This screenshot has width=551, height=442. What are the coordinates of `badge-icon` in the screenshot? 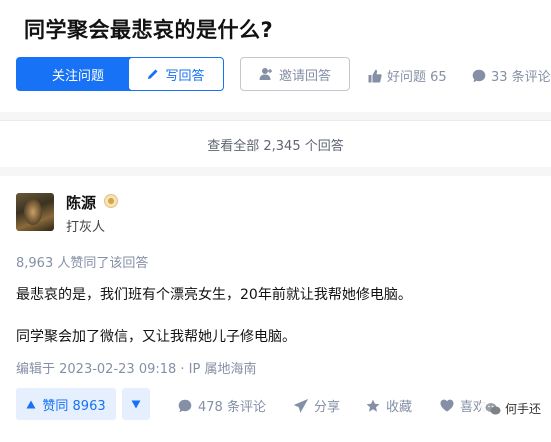 It's located at (111, 201).